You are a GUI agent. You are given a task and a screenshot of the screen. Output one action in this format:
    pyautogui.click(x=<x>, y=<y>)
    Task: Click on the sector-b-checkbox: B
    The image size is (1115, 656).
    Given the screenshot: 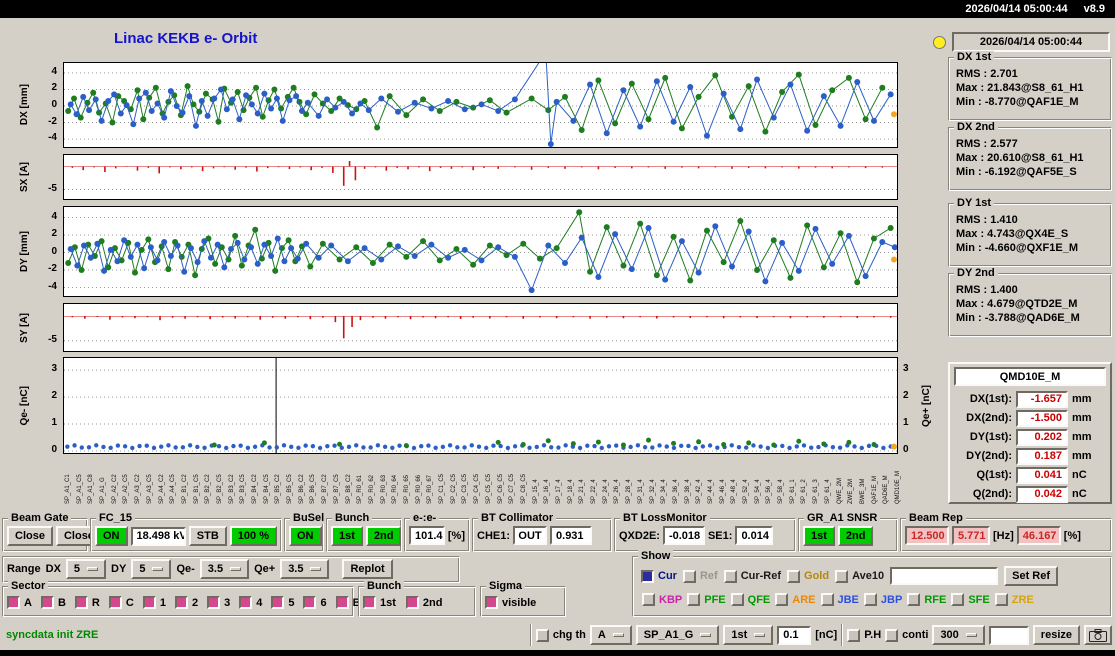 What is the action you would take?
    pyautogui.click(x=53, y=602)
    